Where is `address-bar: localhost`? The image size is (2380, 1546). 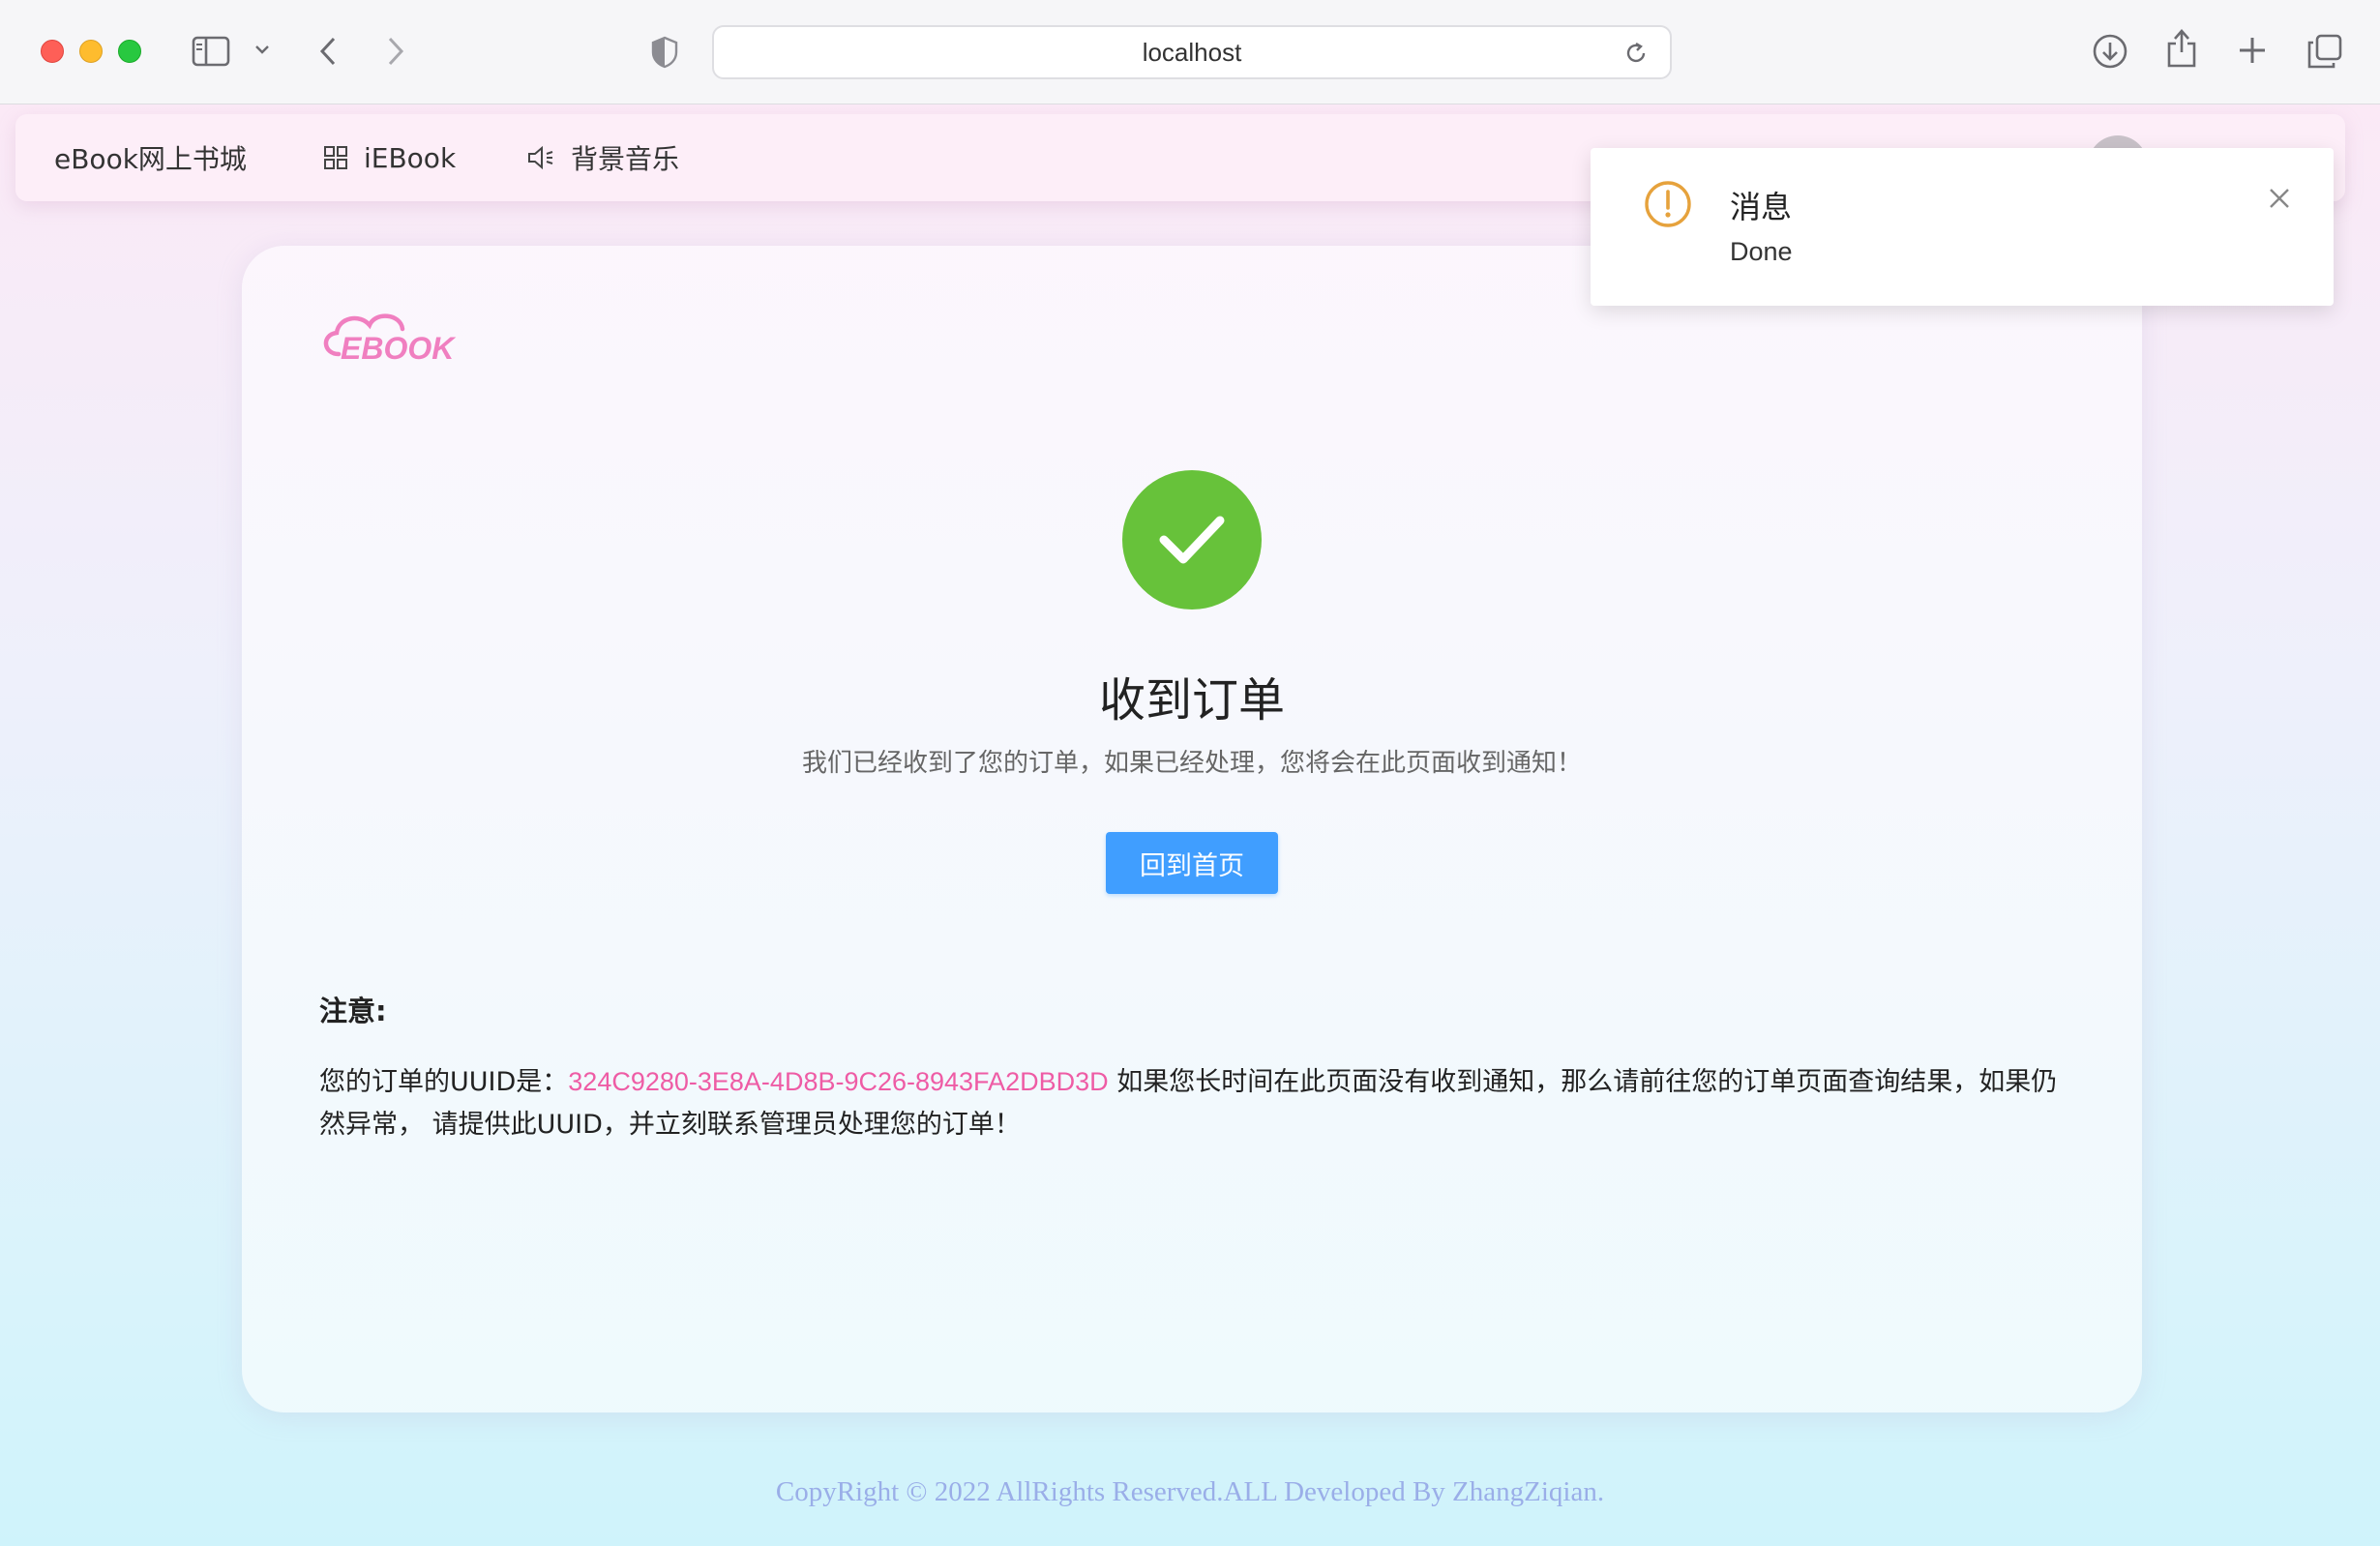 address-bar: localhost is located at coordinates (1192, 52).